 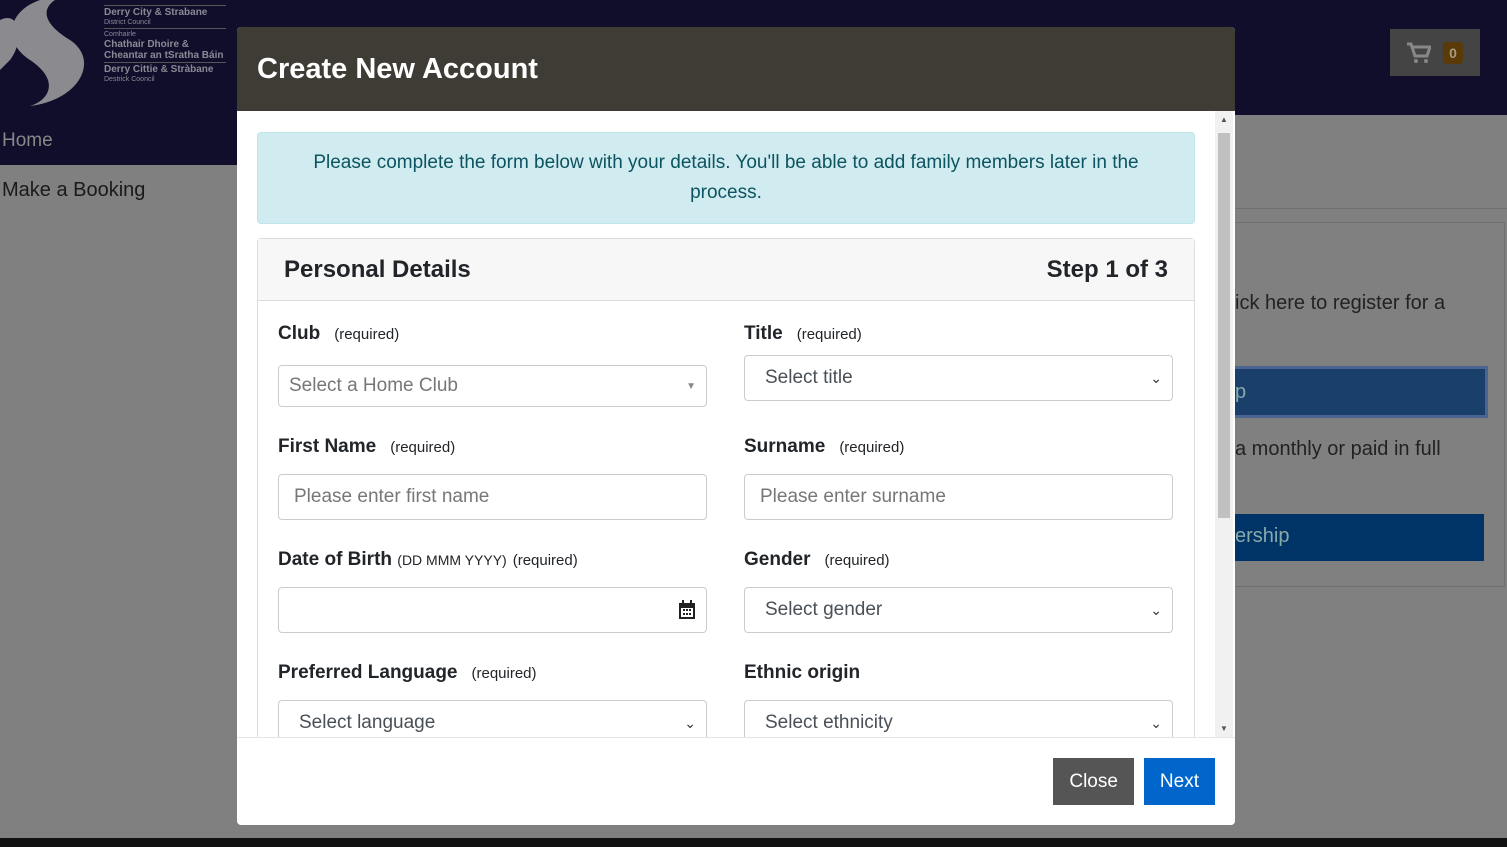 I want to click on gender-label: Gender, so click(x=777, y=559).